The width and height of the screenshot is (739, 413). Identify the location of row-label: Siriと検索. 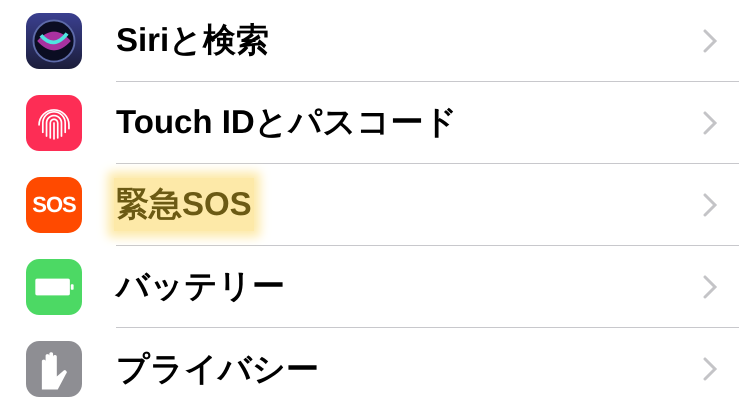
(192, 40).